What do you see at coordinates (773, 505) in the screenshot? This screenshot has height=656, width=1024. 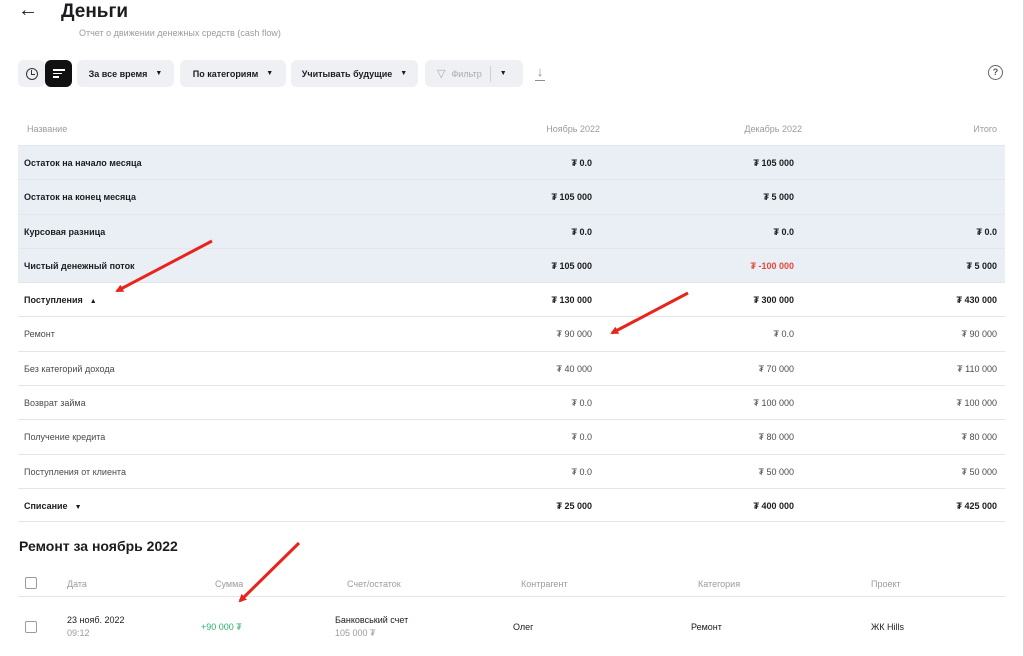 I see `cell-dec: ₮ 400 000` at bounding box center [773, 505].